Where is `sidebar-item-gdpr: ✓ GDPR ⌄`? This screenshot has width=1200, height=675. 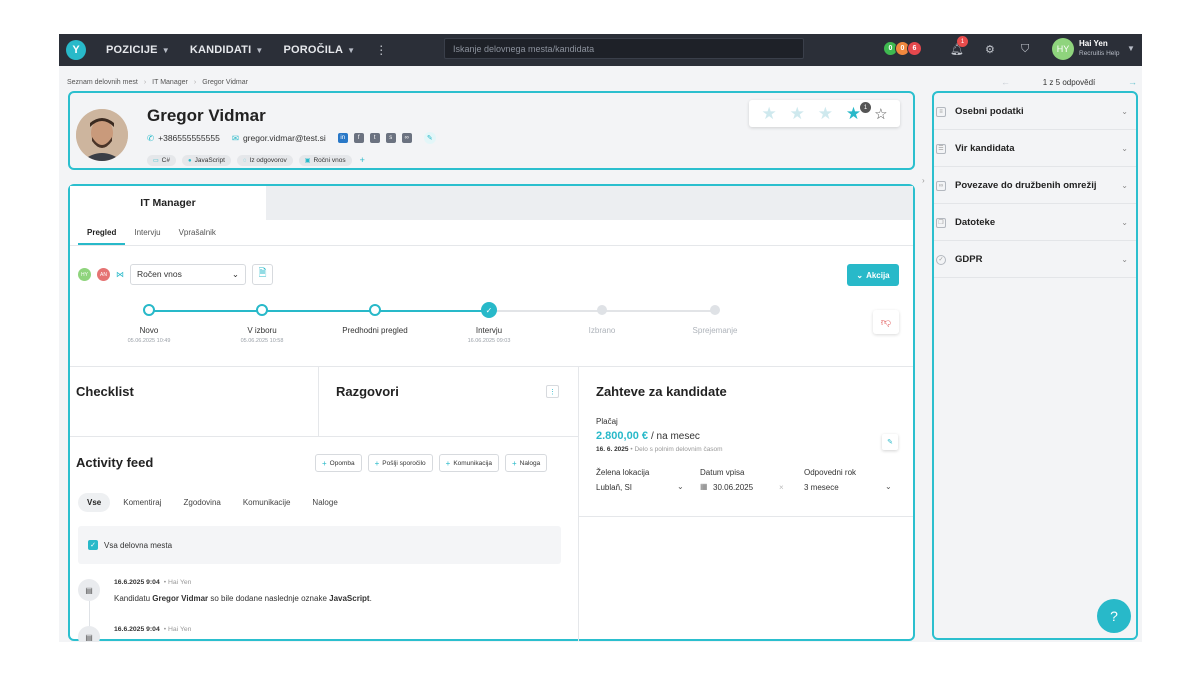
sidebar-item-gdpr: ✓ GDPR ⌄ is located at coordinates (1035, 260).